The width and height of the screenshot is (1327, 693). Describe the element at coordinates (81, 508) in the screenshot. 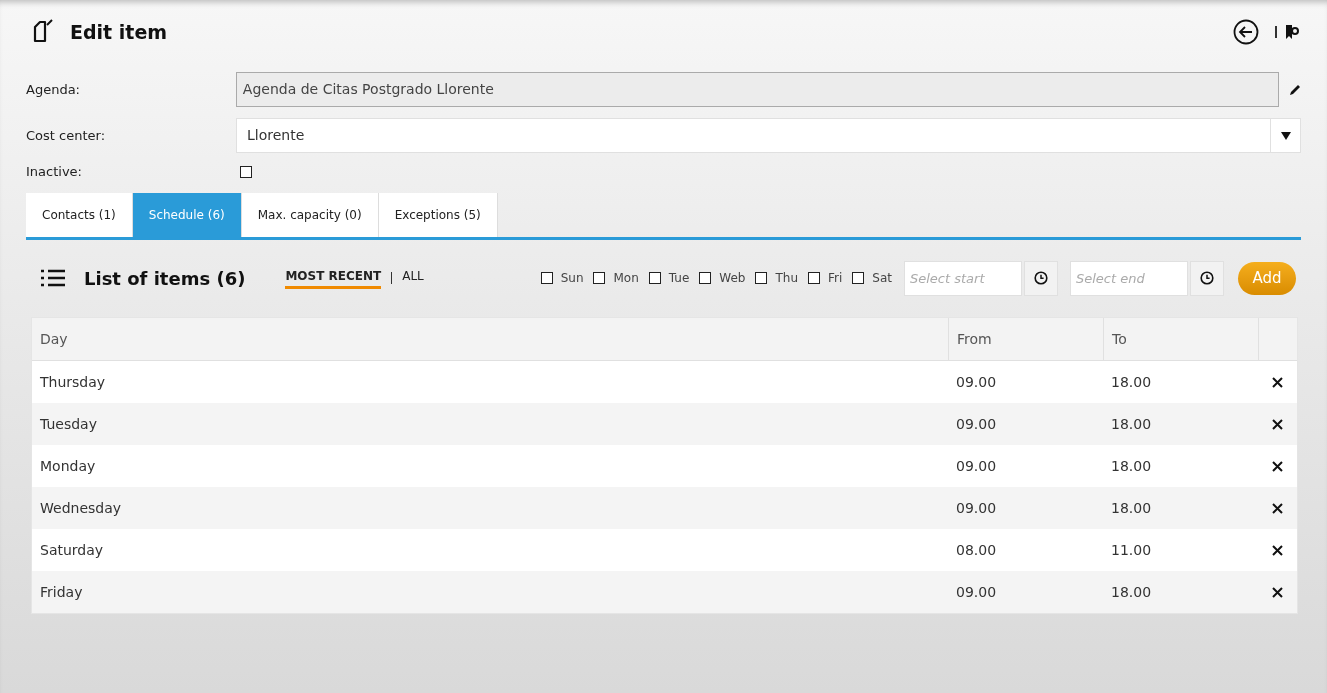

I see `table-cell-text: Wednesday` at that location.